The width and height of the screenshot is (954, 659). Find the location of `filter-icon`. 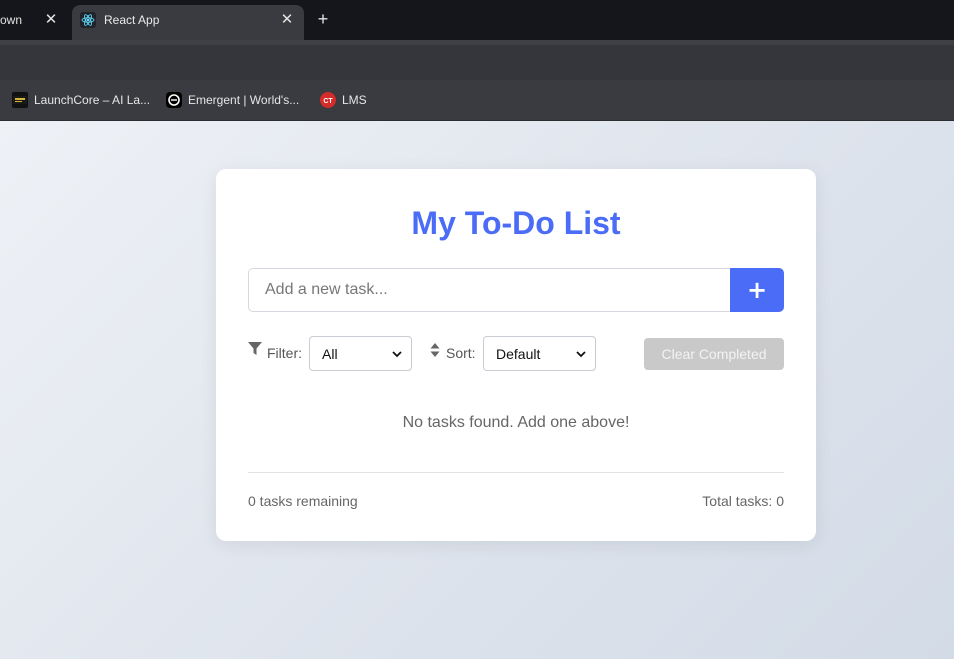

filter-icon is located at coordinates (255, 348).